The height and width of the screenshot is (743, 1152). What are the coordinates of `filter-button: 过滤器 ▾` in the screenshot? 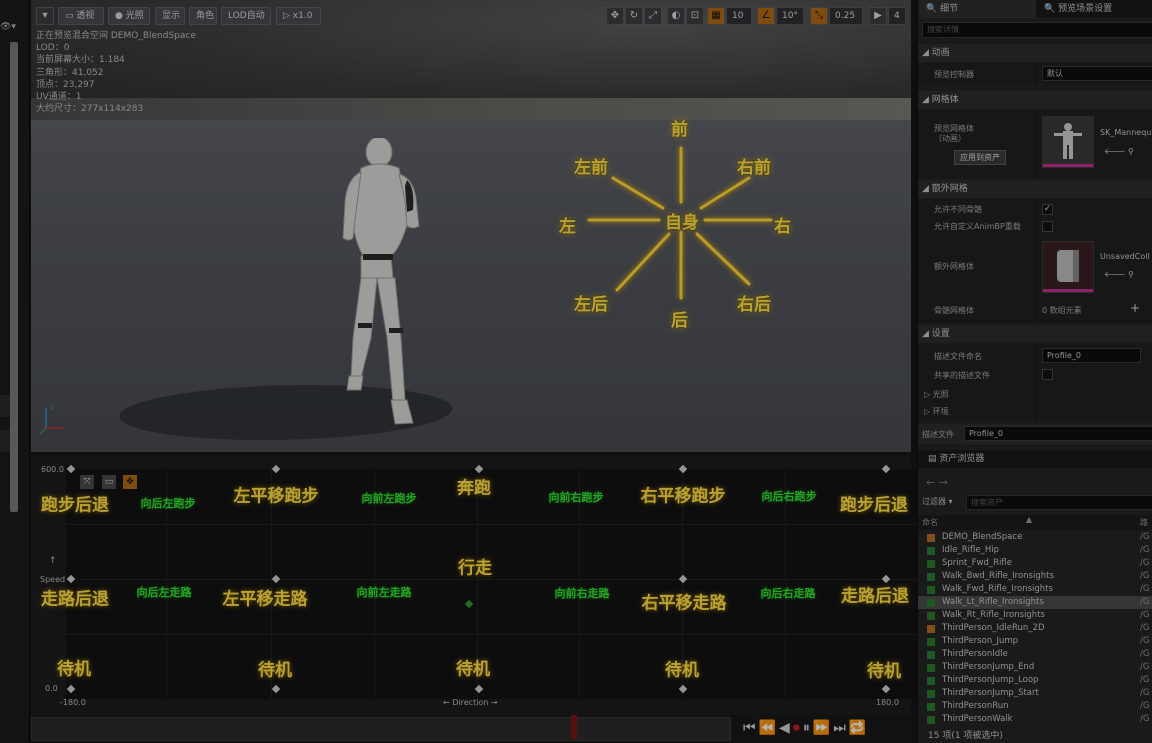 It's located at (937, 501).